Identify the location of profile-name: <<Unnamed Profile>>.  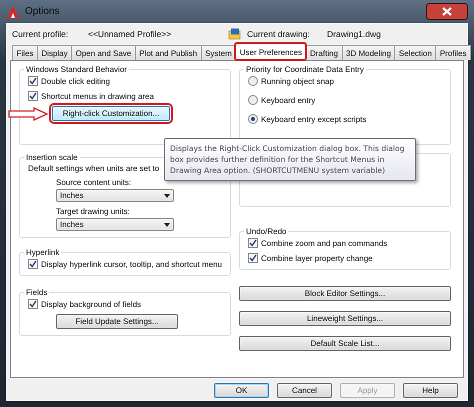
(130, 34).